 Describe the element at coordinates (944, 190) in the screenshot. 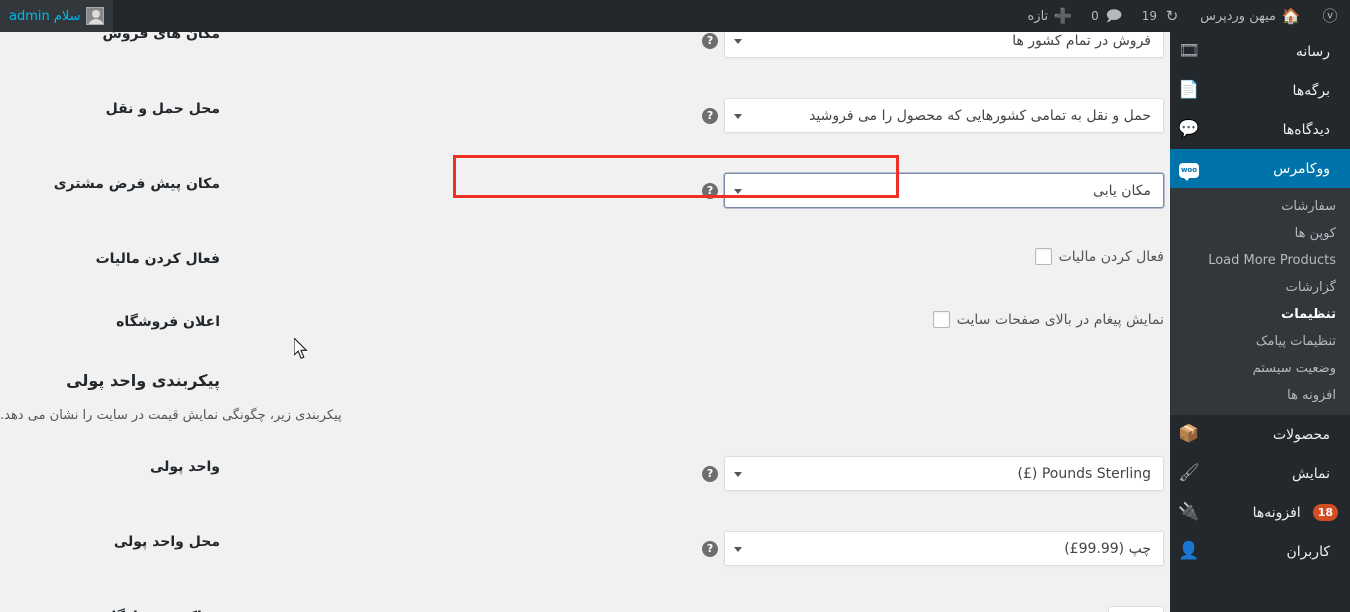

I see `default-customer-location-select: مکان یابی` at that location.